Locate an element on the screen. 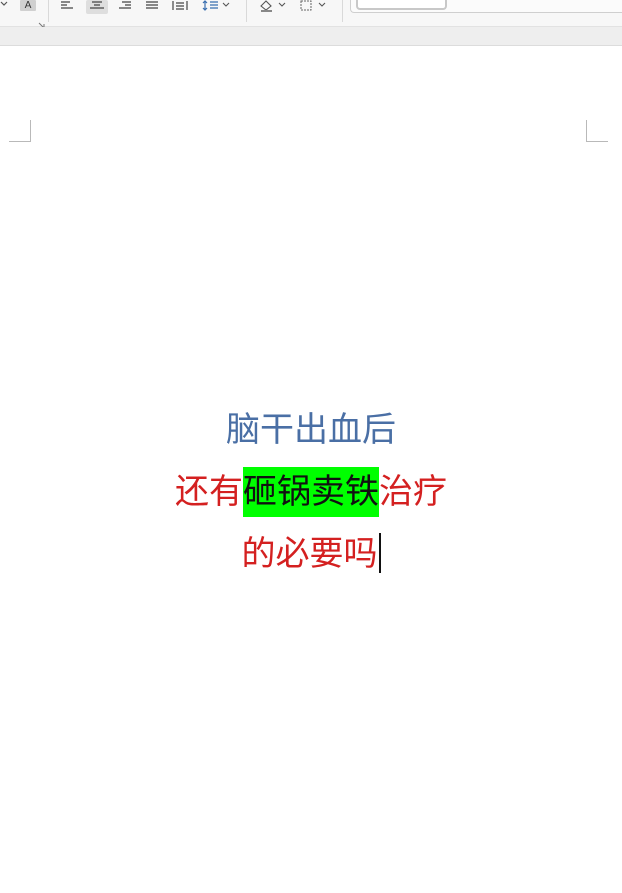 The width and height of the screenshot is (622, 893). text-run: 的必要吗 is located at coordinates (309, 554).